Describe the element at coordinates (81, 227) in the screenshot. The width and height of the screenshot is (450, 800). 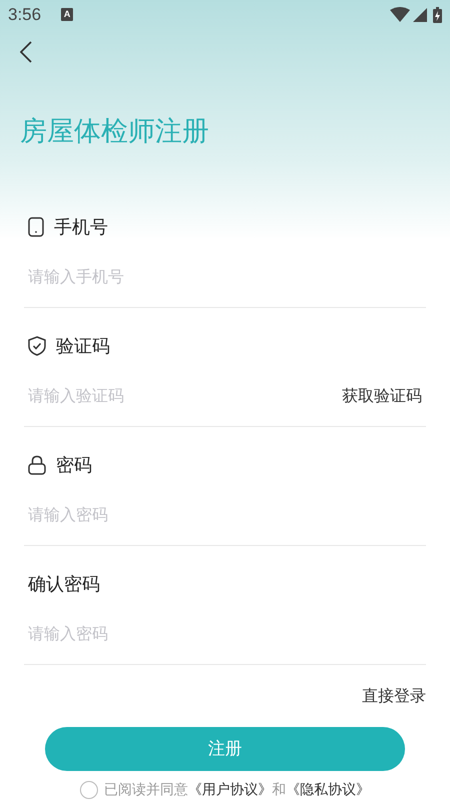
I see `field-label: 手机号` at that location.